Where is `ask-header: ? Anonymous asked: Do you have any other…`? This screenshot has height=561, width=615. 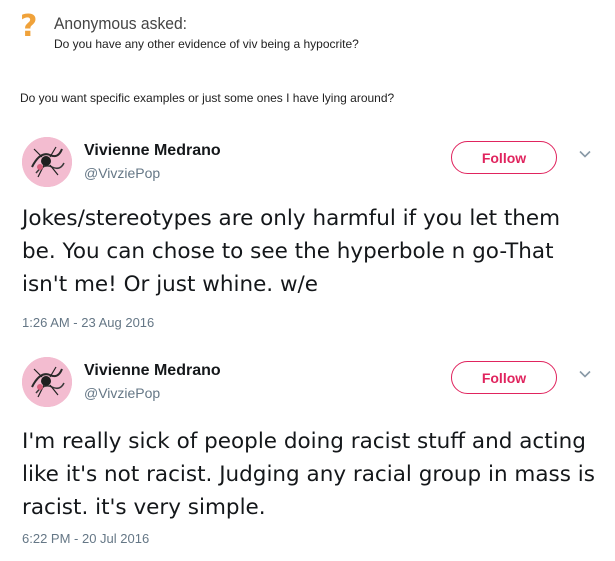
ask-header: ? Anonymous asked: Do you have any other… is located at coordinates (310, 35).